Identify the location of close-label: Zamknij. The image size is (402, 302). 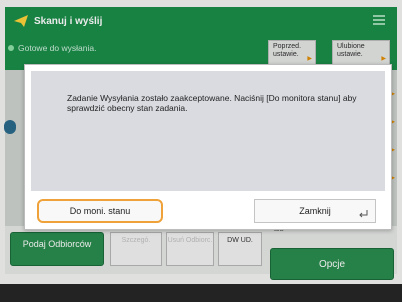
(315, 211).